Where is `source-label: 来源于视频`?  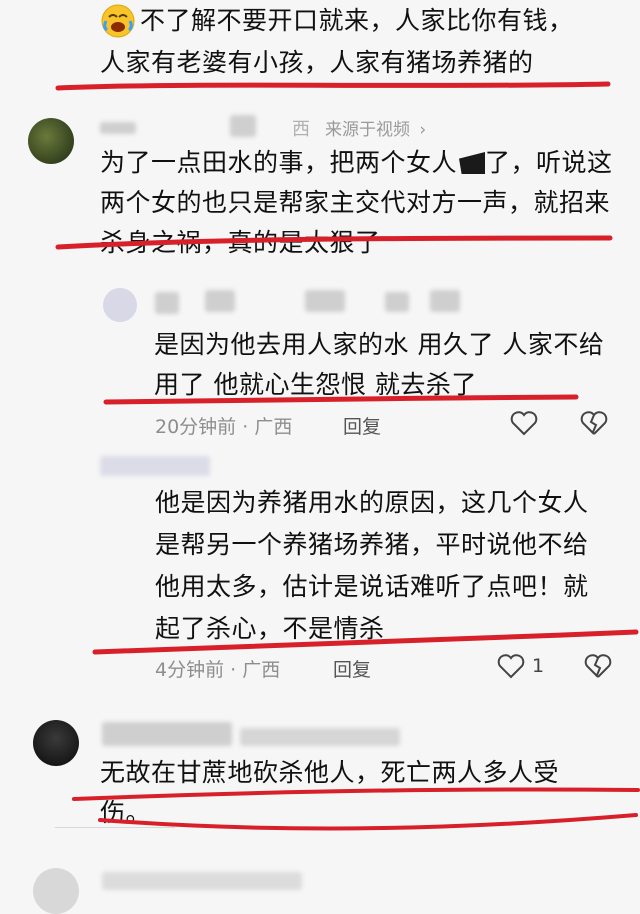 source-label: 来源于视频 is located at coordinates (367, 130).